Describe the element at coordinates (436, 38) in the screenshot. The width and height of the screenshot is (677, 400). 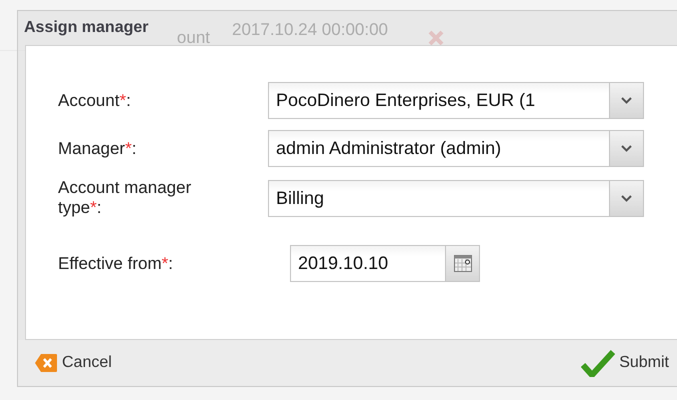
I see `delete-icon` at that location.